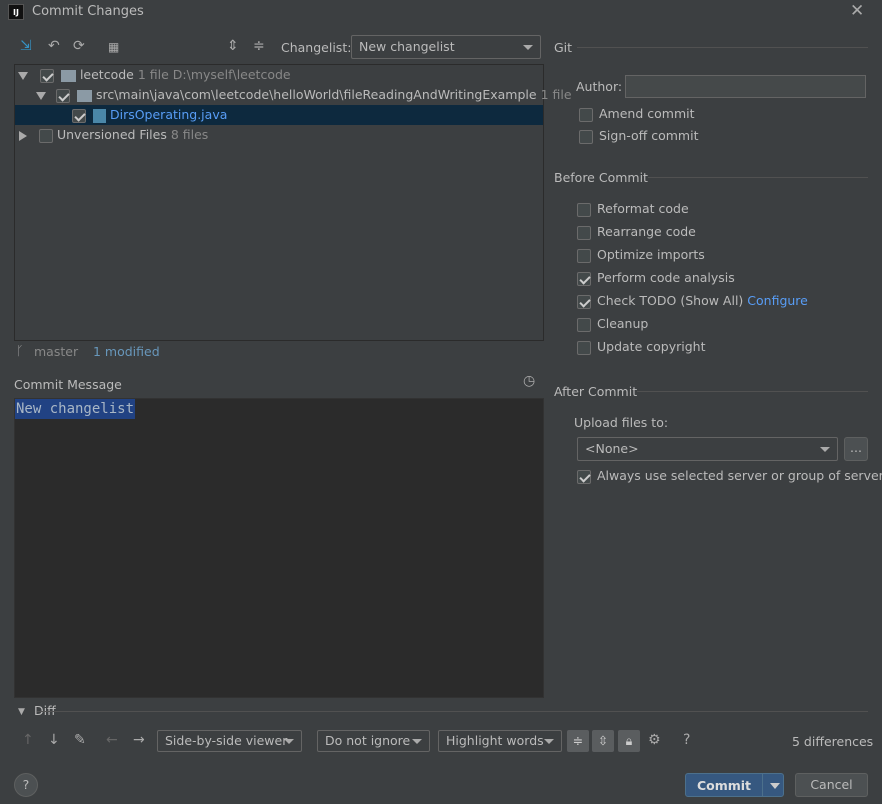 The width and height of the screenshot is (882, 804). What do you see at coordinates (373, 741) in the screenshot?
I see `ignore-dropdown: Do not ignore` at bounding box center [373, 741].